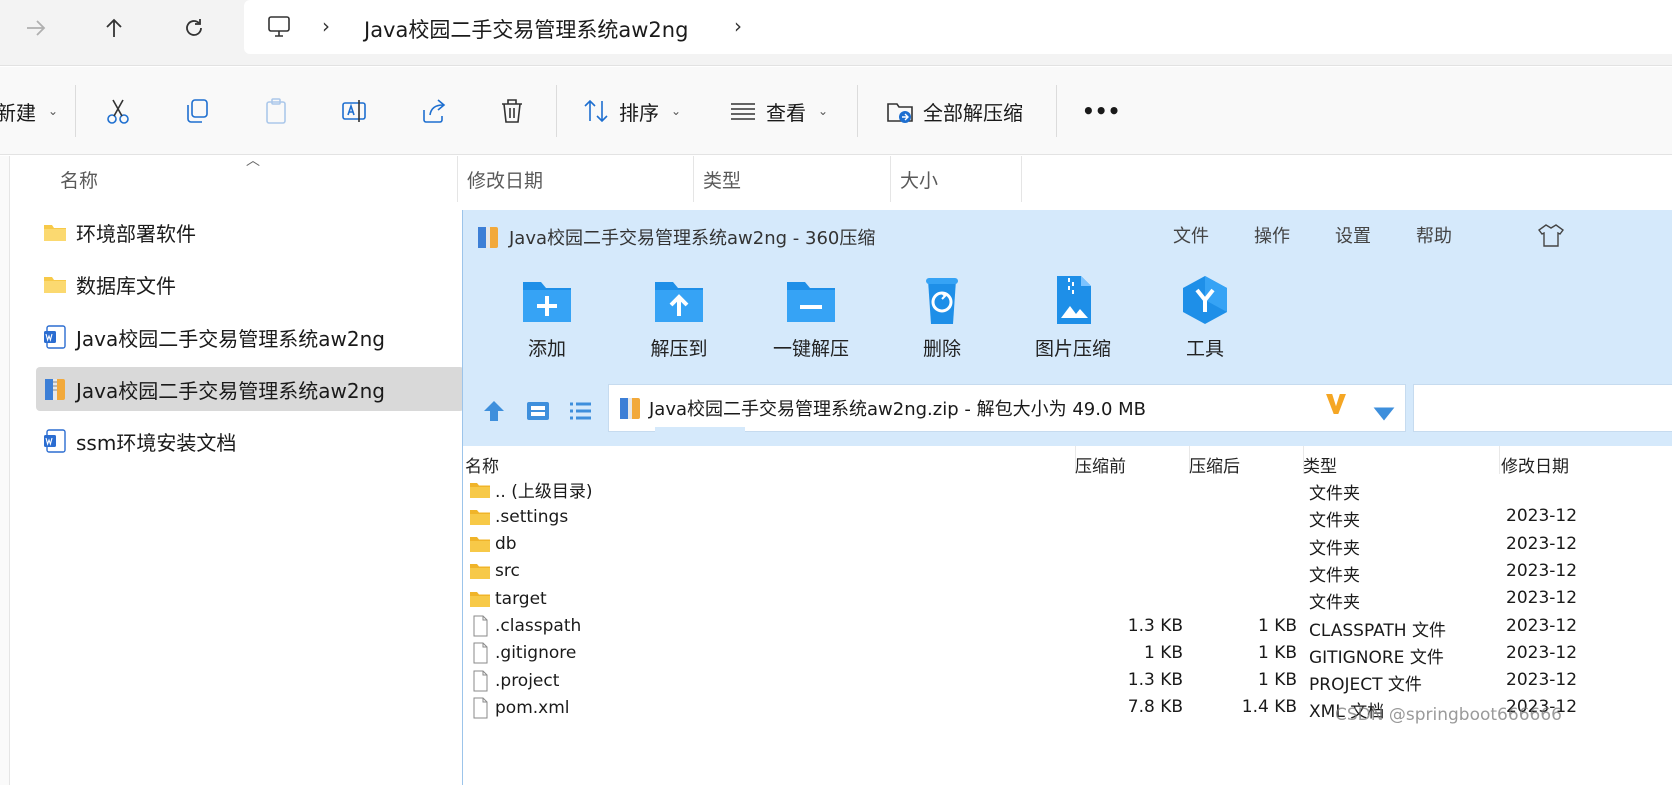 The image size is (1672, 785). I want to click on menu-file: 文件, so click(1191, 235).